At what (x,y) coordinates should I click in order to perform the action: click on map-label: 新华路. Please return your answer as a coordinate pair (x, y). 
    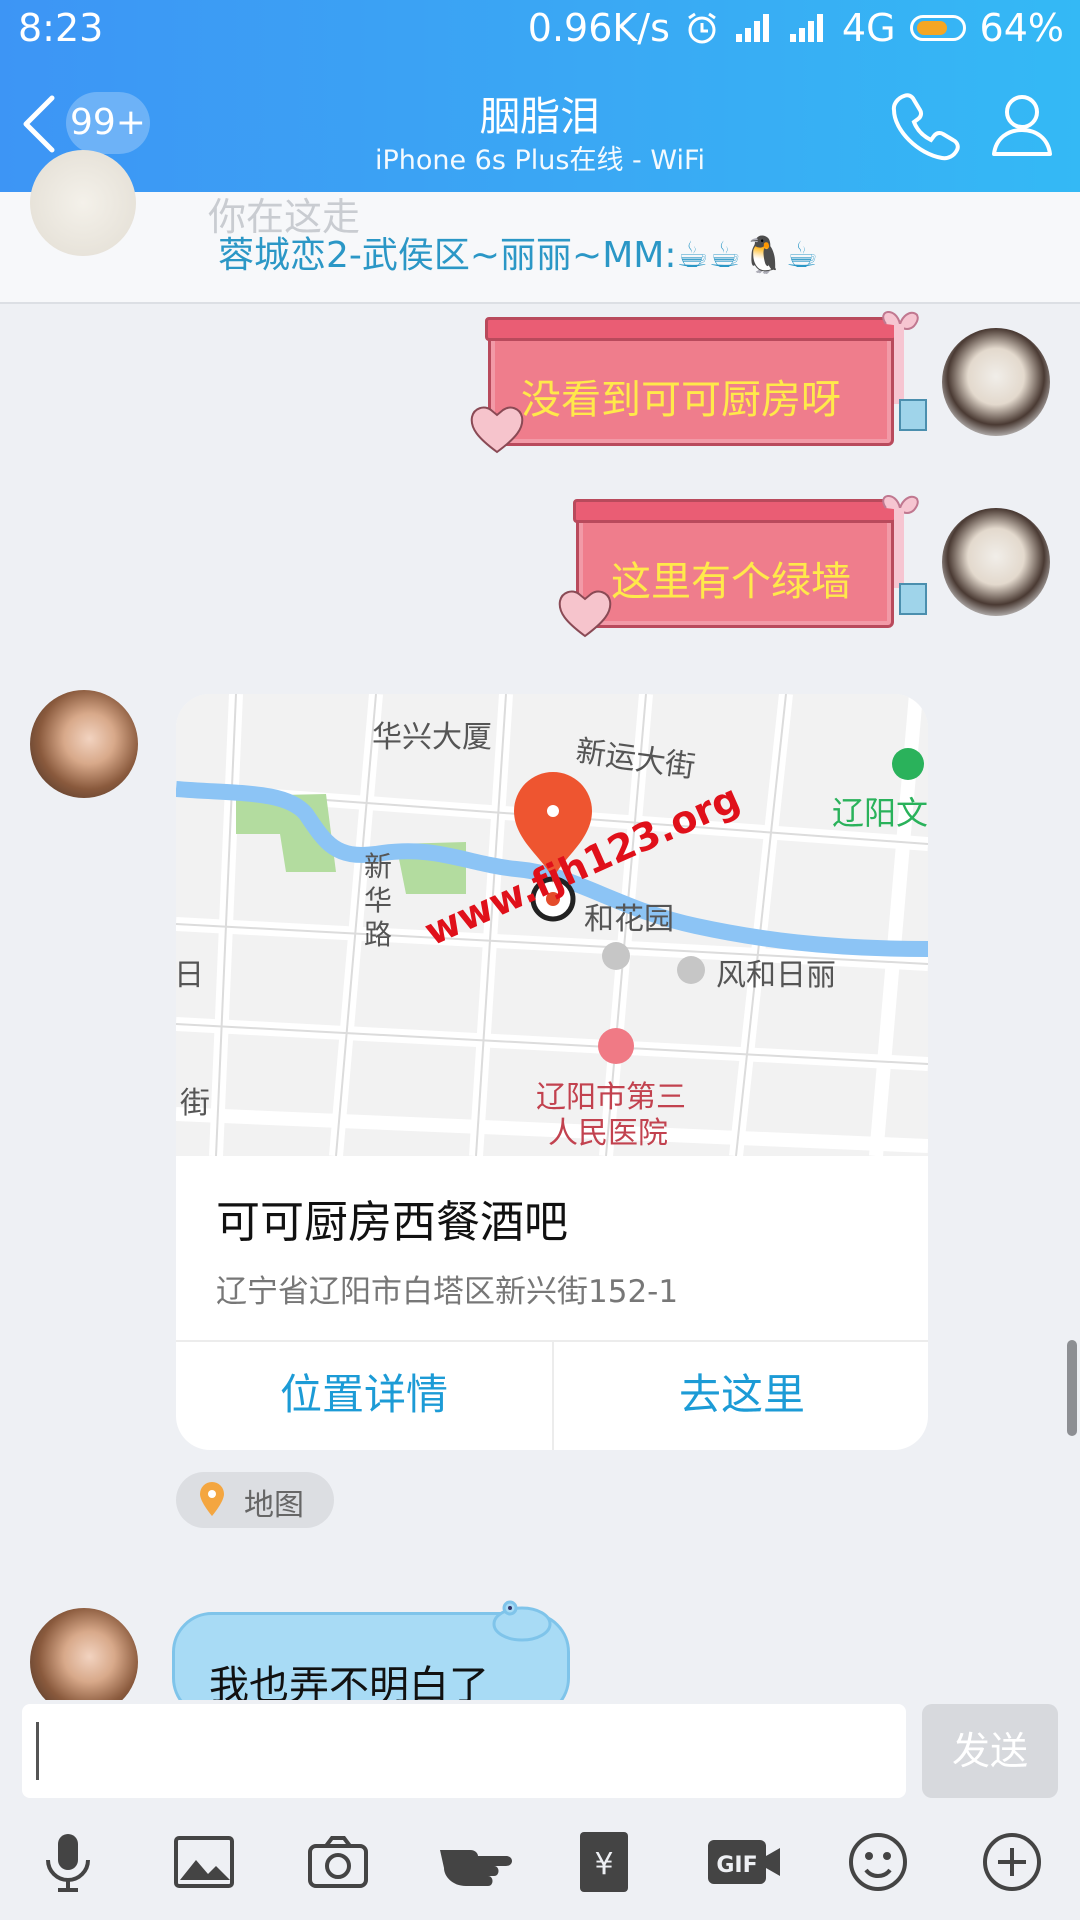
    Looking at the image, I should click on (378, 900).